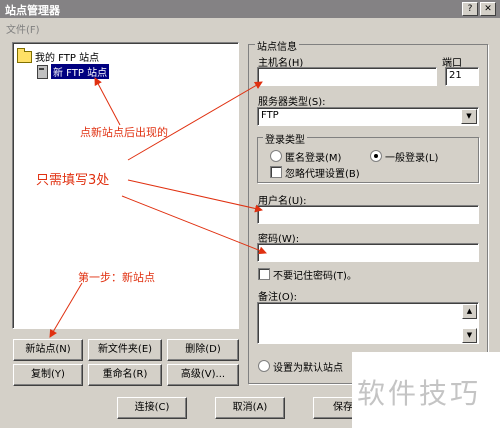 This screenshot has height=428, width=500. What do you see at coordinates (195, 196) in the screenshot?
I see `arrow-to-username` at bounding box center [195, 196].